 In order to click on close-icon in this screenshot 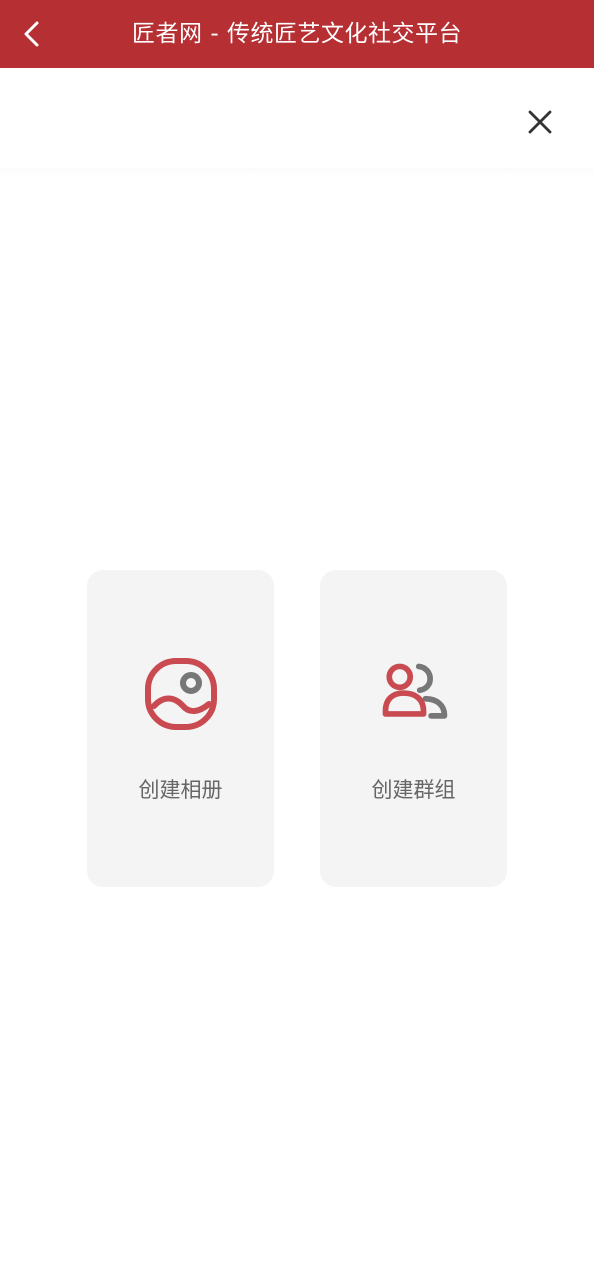, I will do `click(540, 122)`.